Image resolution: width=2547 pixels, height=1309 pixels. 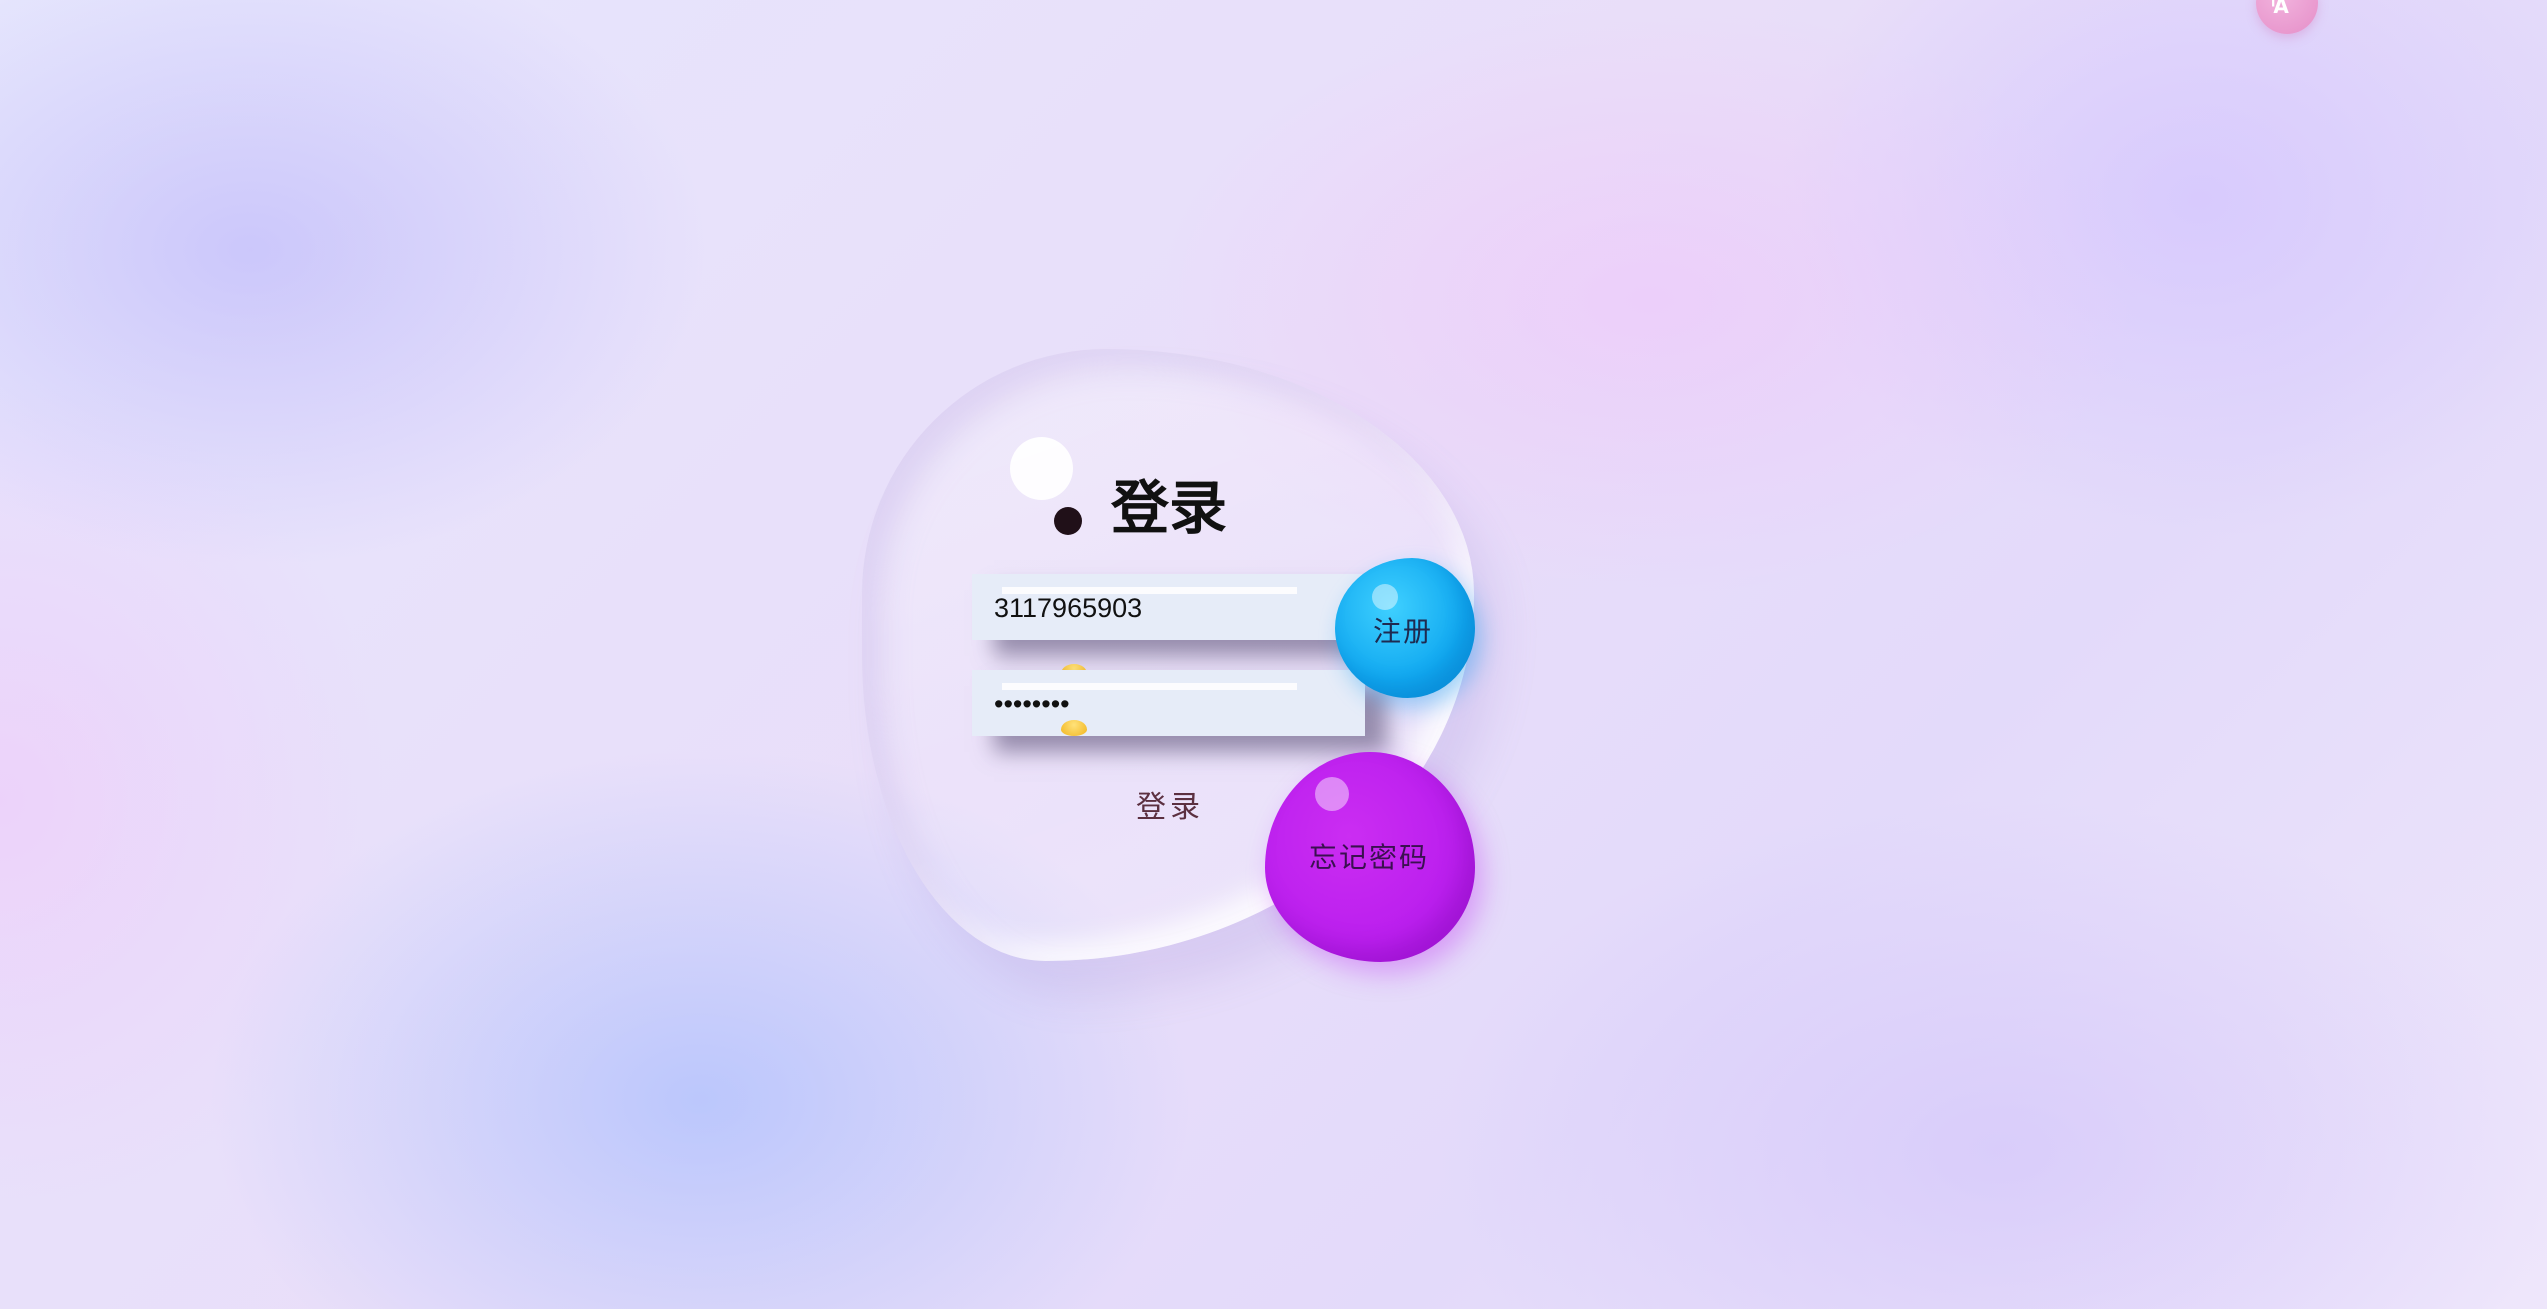 What do you see at coordinates (1074, 729) in the screenshot?
I see `ornament-icon` at bounding box center [1074, 729].